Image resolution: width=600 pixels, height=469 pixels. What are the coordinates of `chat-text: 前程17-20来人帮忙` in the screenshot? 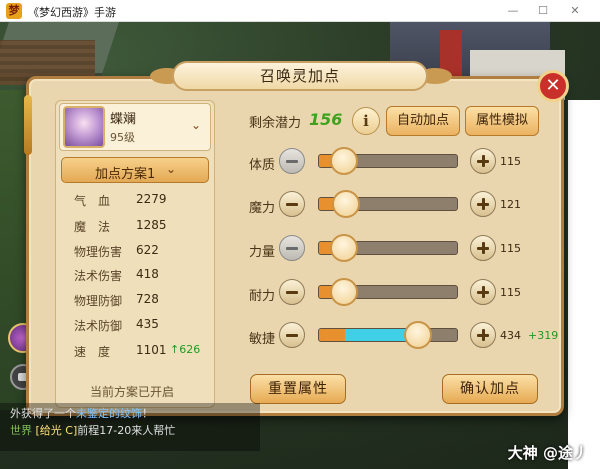 It's located at (126, 430).